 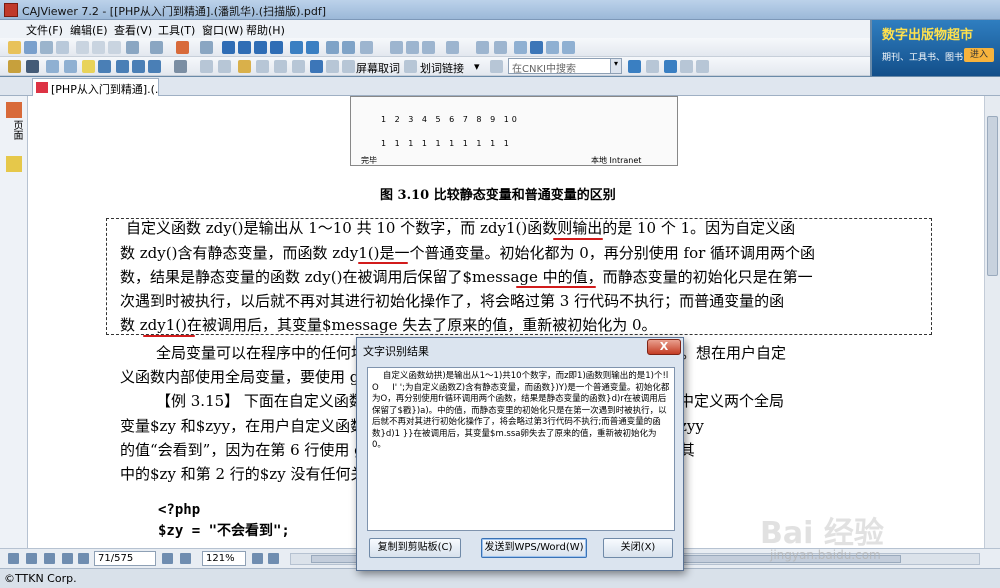 I want to click on note-icon, so click(x=206, y=66).